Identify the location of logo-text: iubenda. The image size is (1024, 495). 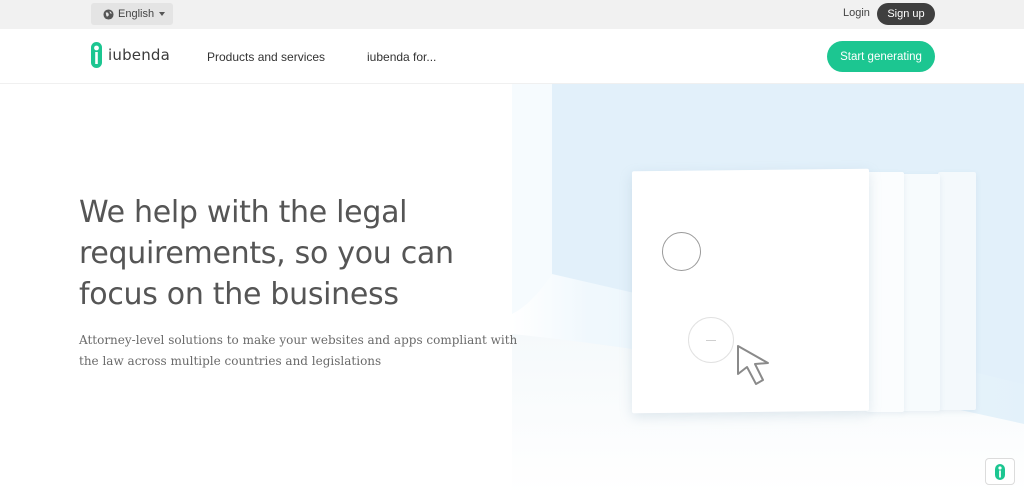
(139, 55).